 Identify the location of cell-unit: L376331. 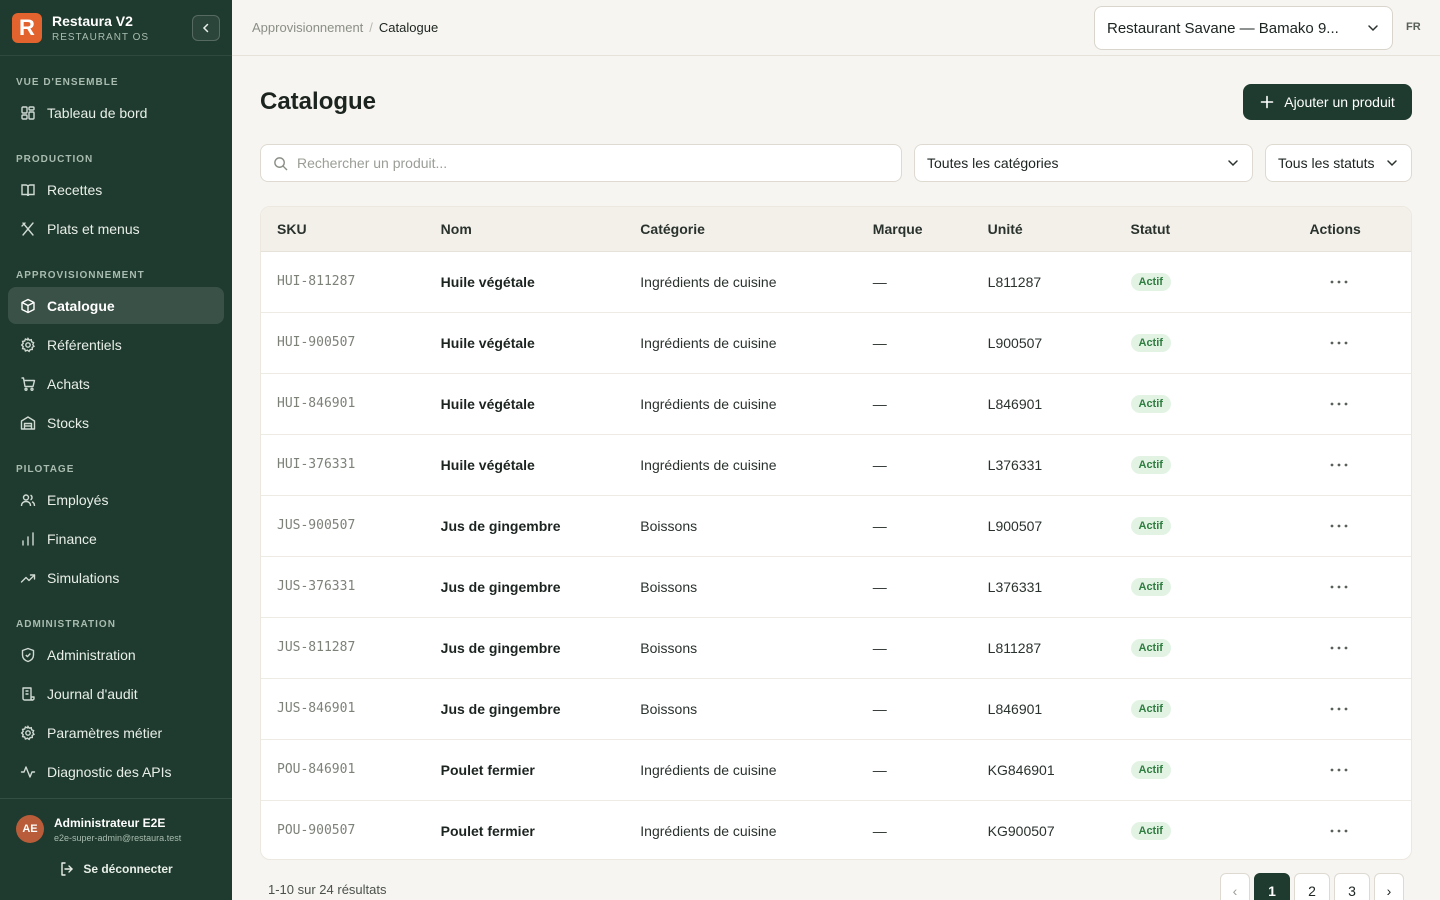
(1015, 464).